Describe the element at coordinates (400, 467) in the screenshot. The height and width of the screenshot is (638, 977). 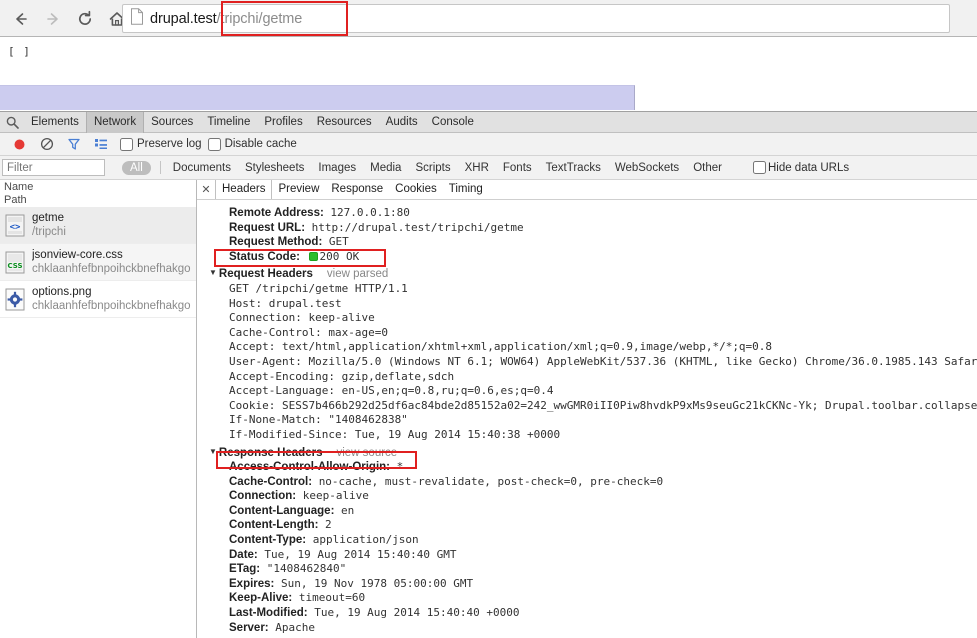
I see `response-header-value: *` at that location.